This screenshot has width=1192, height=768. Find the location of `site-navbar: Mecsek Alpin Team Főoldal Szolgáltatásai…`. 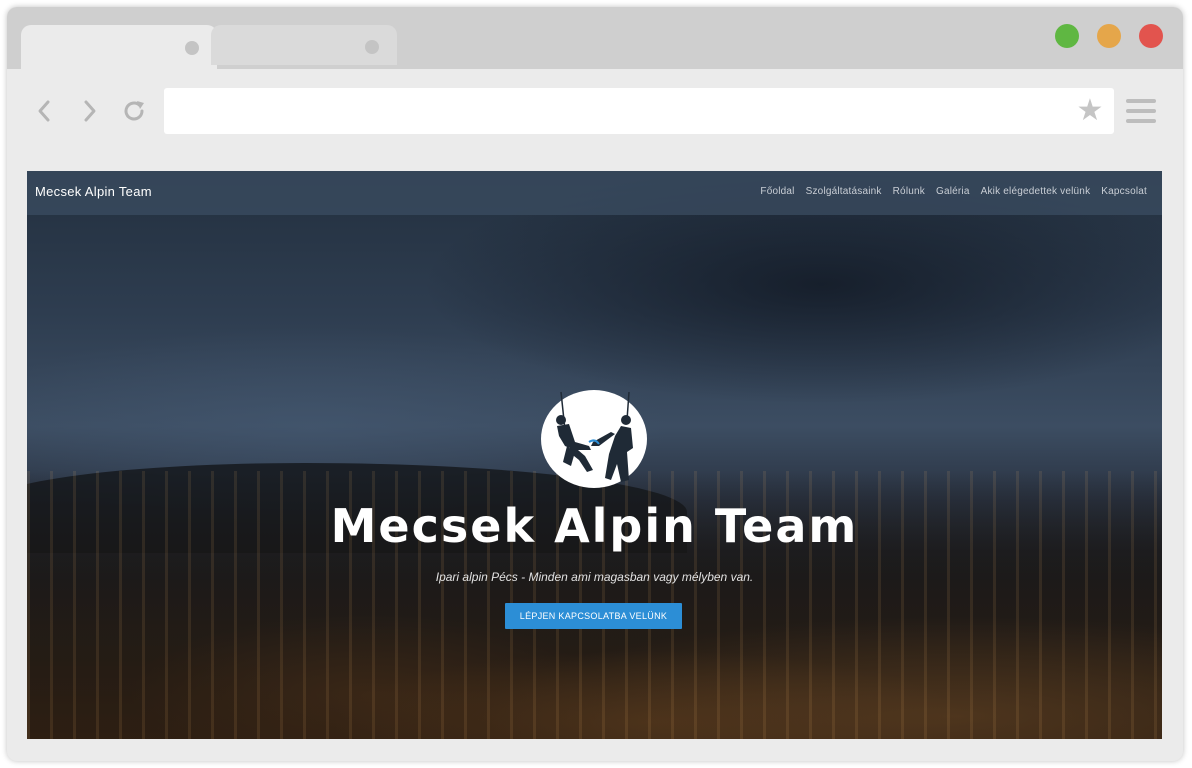

site-navbar: Mecsek Alpin Team Főoldal Szolgáltatásai… is located at coordinates (594, 193).